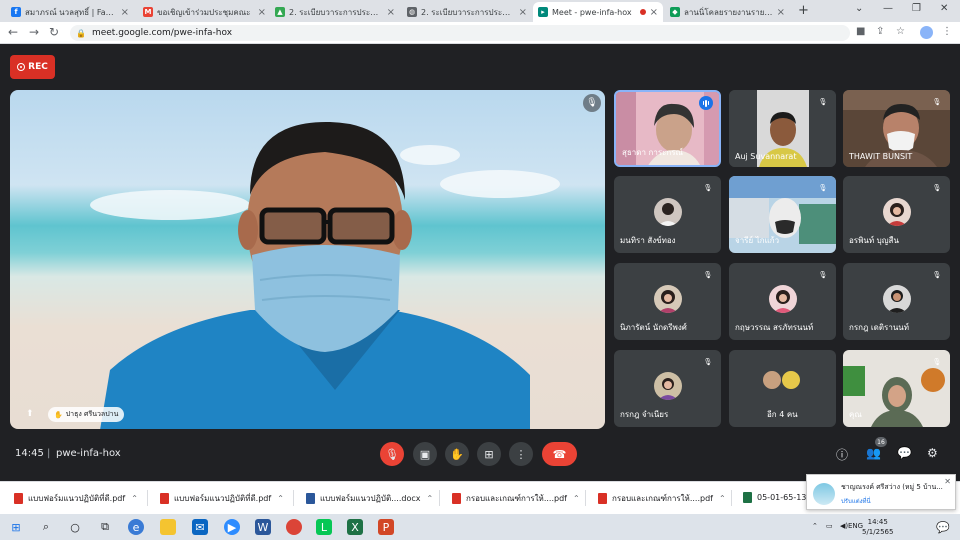  Describe the element at coordinates (46, 527) in the screenshot. I see `search-icon: ⌕` at that location.